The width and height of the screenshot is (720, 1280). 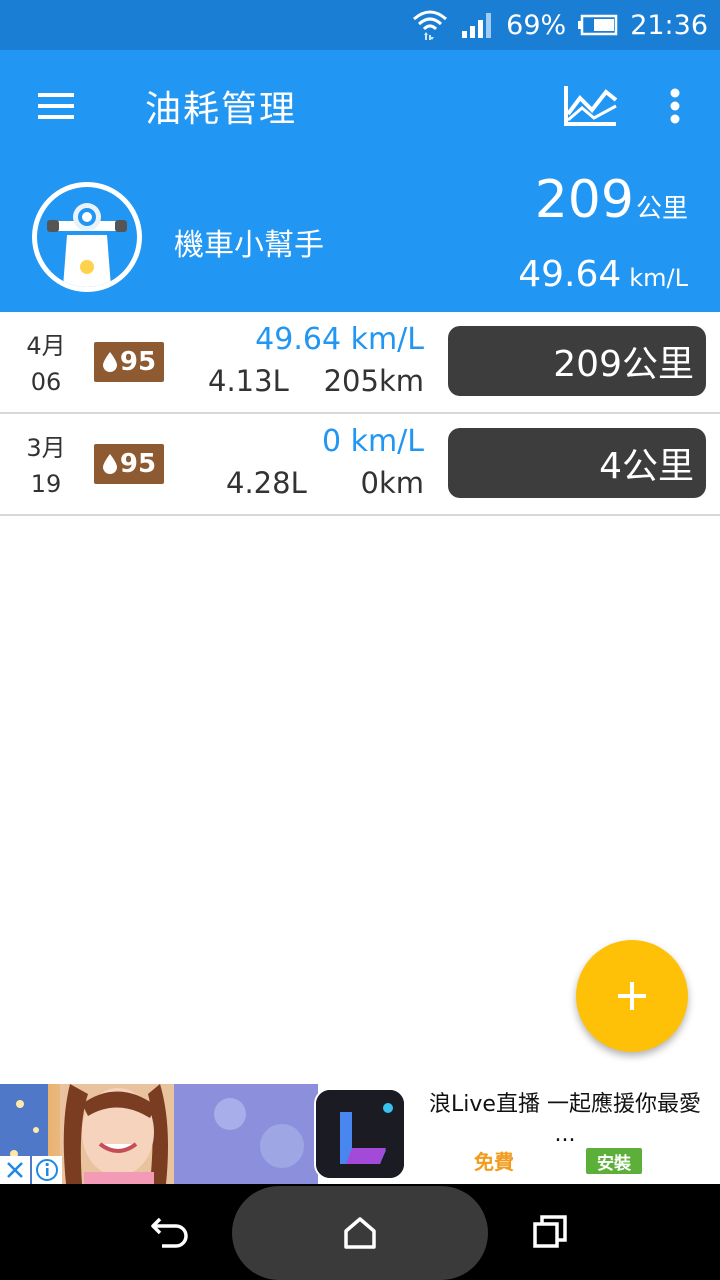 I want to click on add-record-button, so click(x=632, y=996).